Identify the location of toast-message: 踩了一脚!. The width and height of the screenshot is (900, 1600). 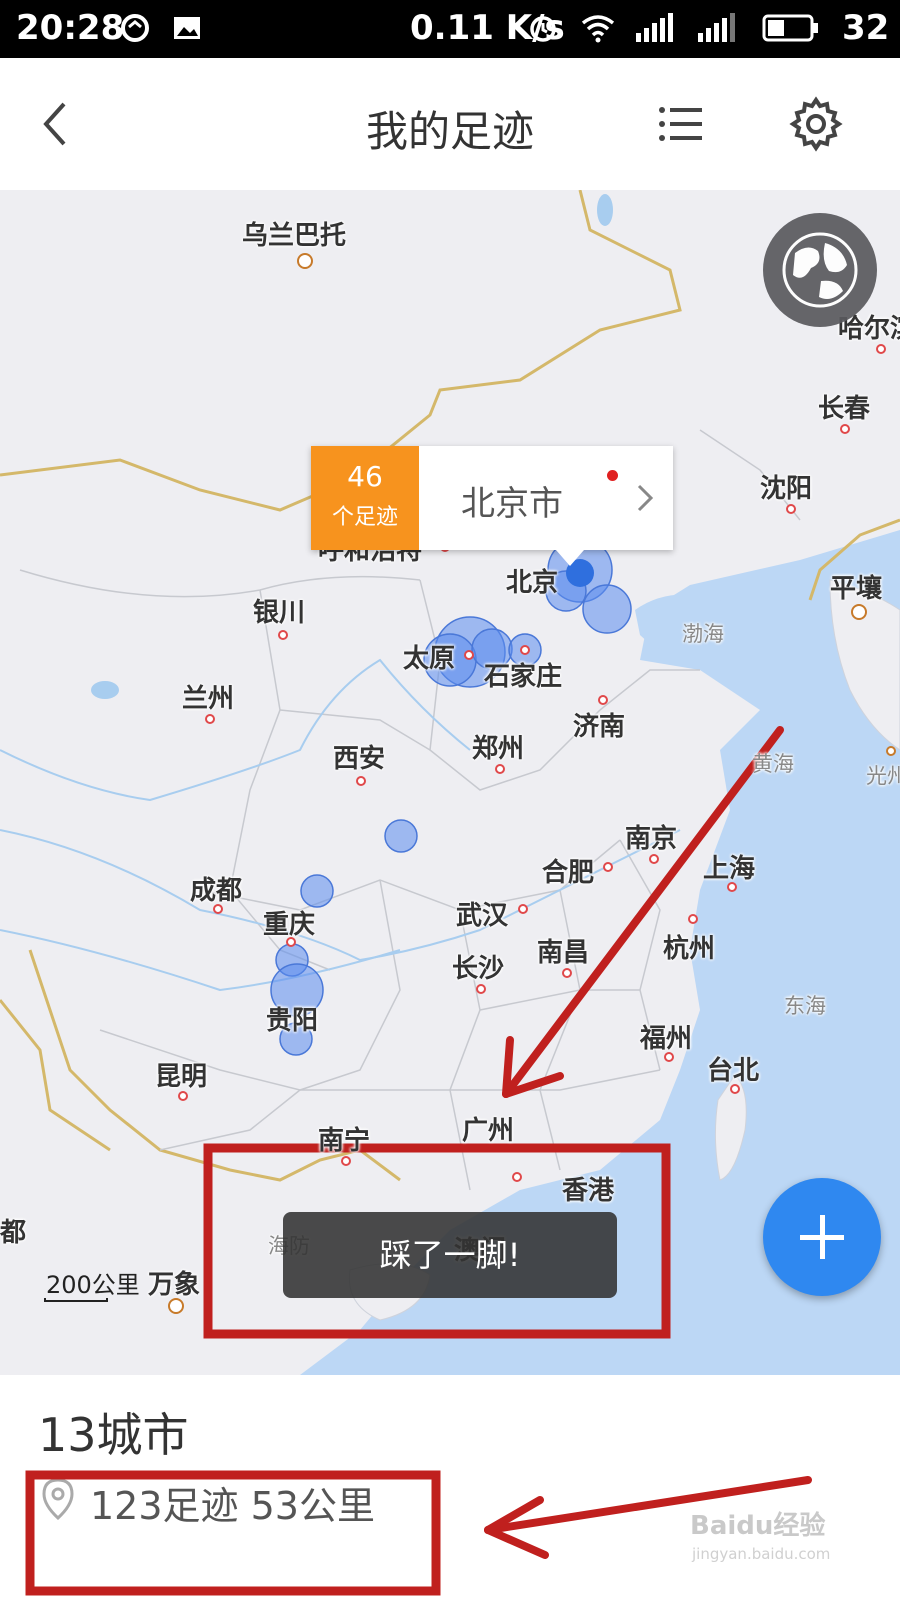
(450, 1255).